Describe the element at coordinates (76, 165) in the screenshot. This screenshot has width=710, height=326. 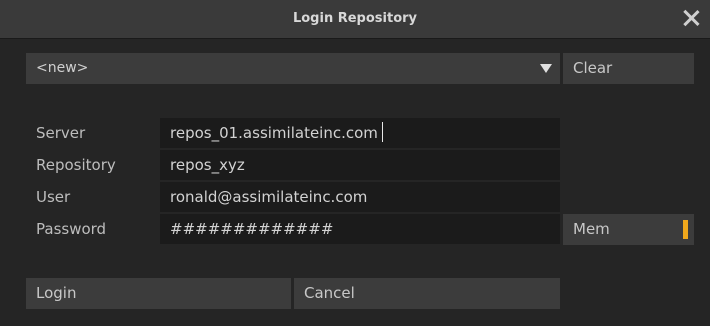
I see `repository-label: Repository` at that location.